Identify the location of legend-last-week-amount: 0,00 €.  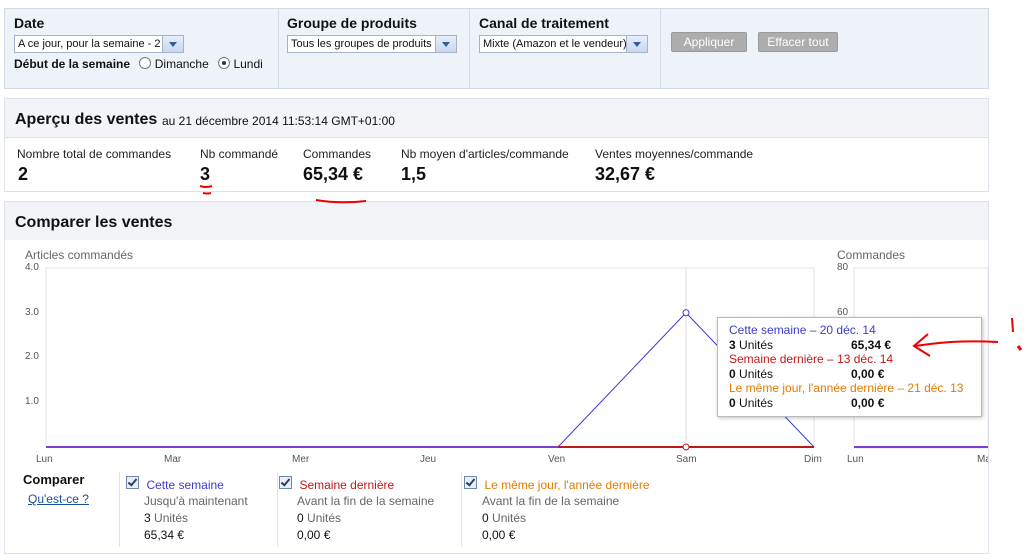
(314, 535).